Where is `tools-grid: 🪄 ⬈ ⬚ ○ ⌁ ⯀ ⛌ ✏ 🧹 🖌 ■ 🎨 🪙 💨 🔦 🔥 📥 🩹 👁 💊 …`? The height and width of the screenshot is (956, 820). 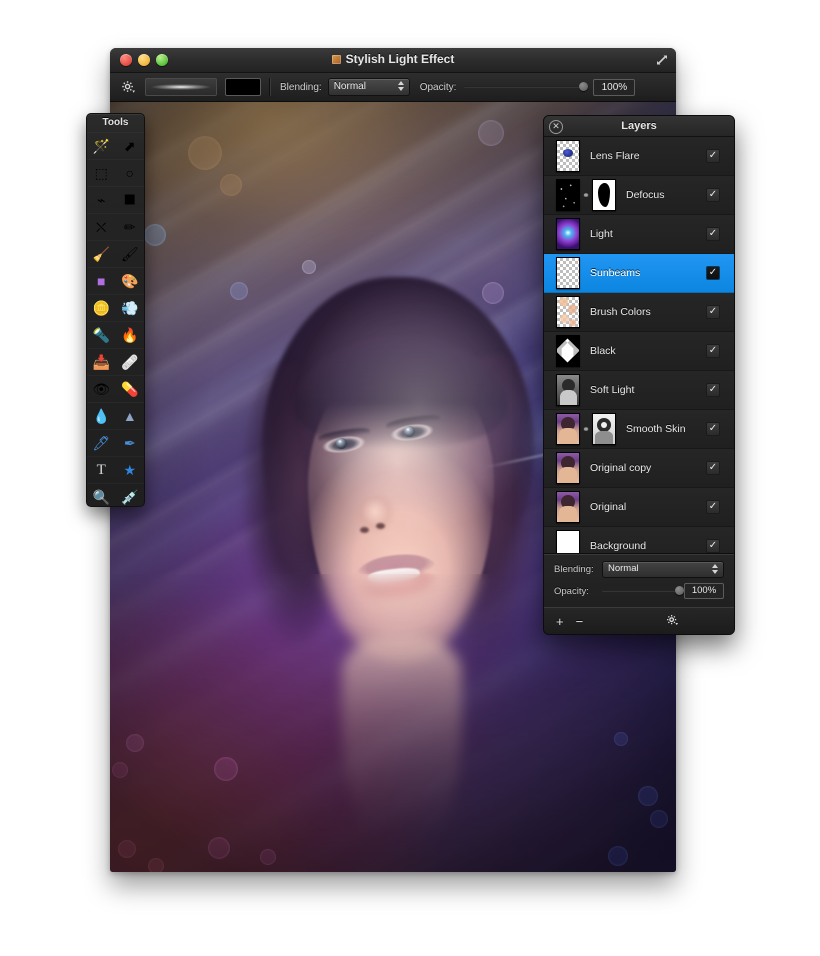 tools-grid: 🪄 ⬈ ⬚ ○ ⌁ ⯀ ⛌ ✏ 🧹 🖌 ■ 🎨 🪙 💨 🔦 🔥 📥 🩹 👁 💊 … is located at coordinates (116, 319).